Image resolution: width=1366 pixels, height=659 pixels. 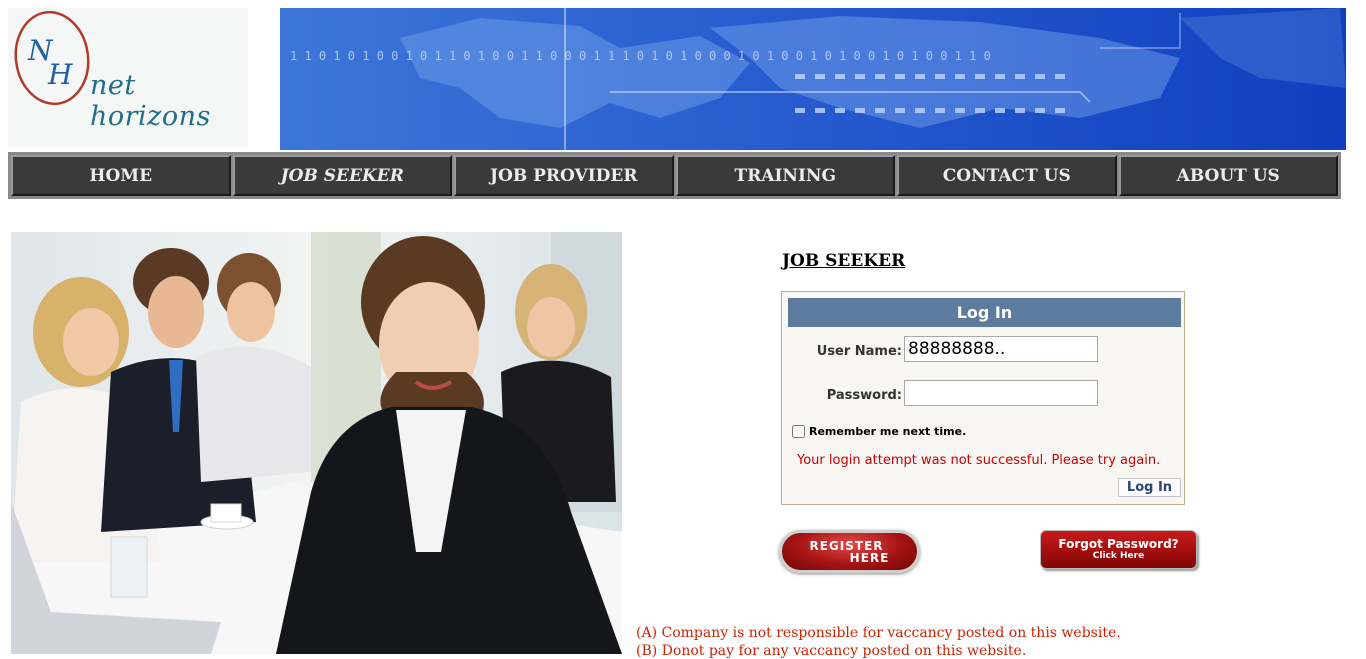 I want to click on register-button: REGISTER HERE, so click(x=849, y=551).